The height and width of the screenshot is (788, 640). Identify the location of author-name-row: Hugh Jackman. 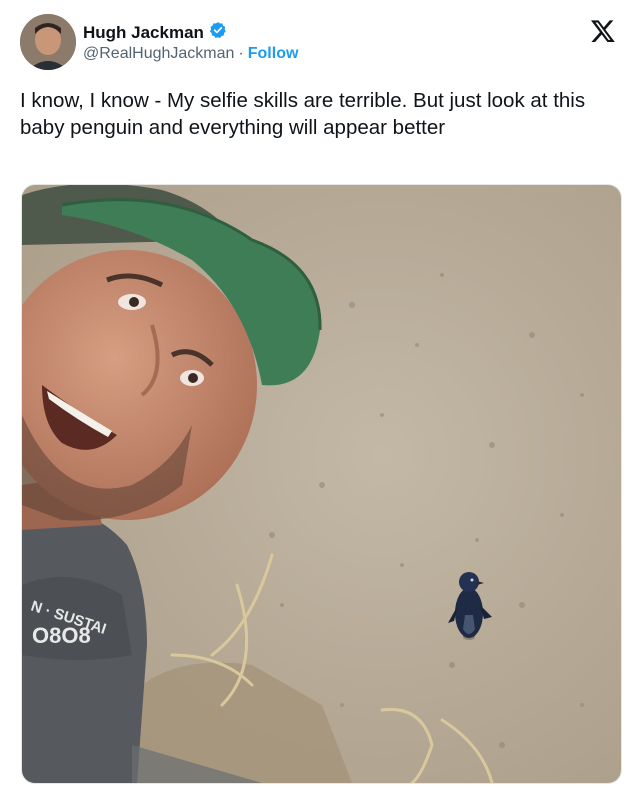
(155, 32).